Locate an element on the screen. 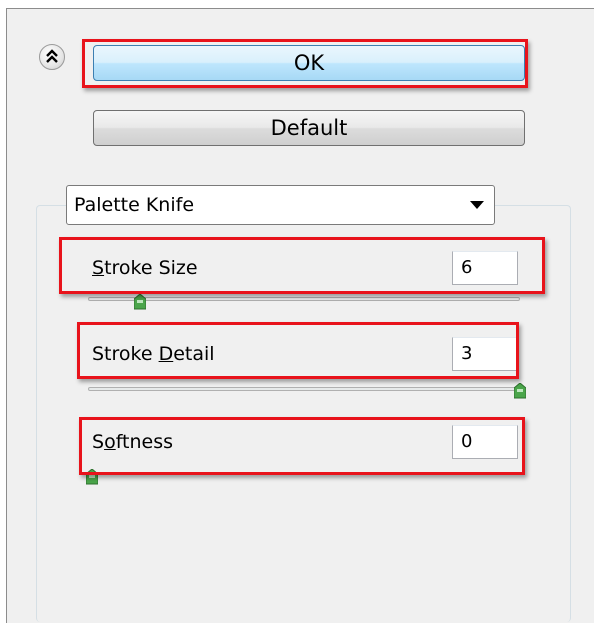 The height and width of the screenshot is (623, 594). default-button: Default is located at coordinates (309, 128).